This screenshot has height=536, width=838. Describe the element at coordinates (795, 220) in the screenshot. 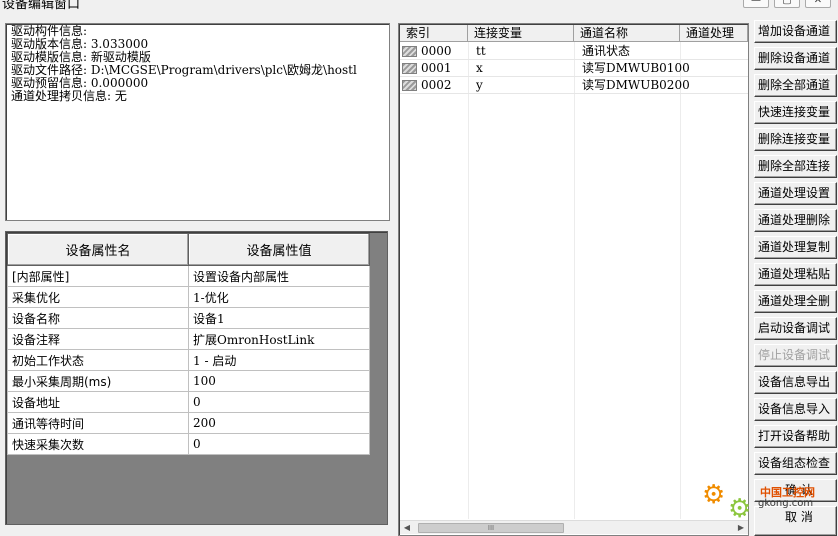

I see `channel-process-delete-button: 通道处理删除` at that location.